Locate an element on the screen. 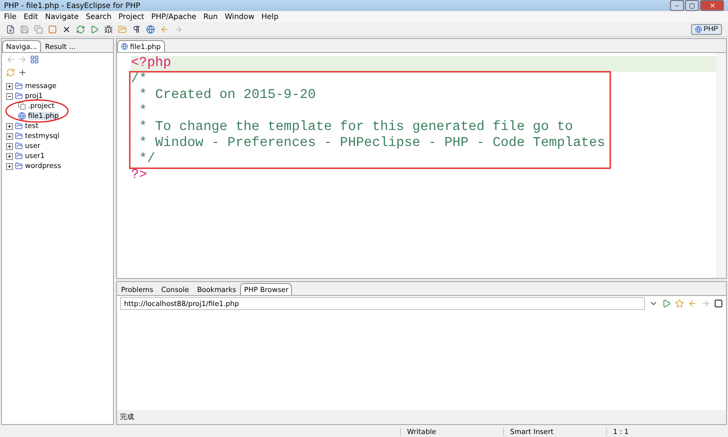  star-icon is located at coordinates (679, 303).